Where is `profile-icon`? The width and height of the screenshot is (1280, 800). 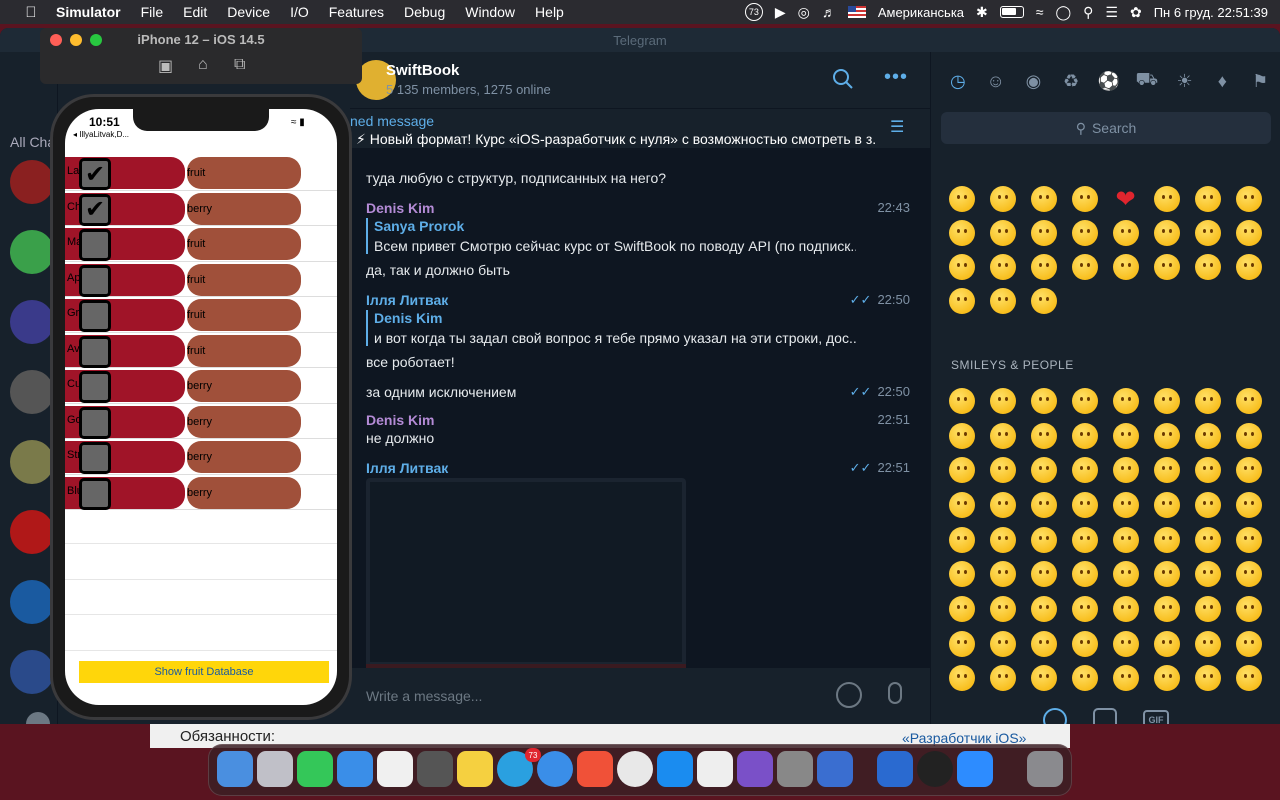 profile-icon is located at coordinates (38, 718).